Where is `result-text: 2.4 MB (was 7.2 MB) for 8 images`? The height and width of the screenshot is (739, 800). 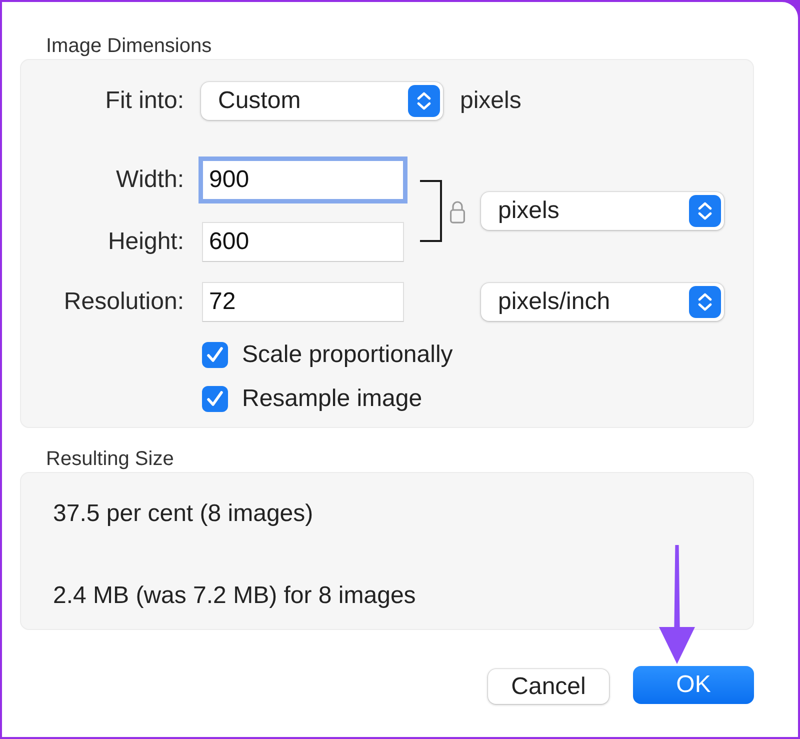
result-text: 2.4 MB (was 7.2 MB) for 8 images is located at coordinates (234, 596).